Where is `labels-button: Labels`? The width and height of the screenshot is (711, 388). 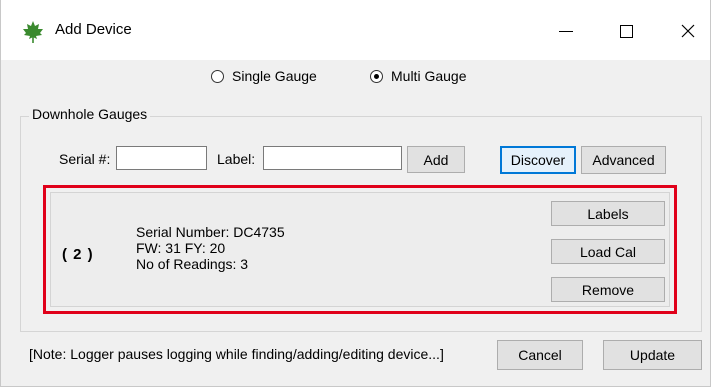
labels-button: Labels is located at coordinates (608, 213).